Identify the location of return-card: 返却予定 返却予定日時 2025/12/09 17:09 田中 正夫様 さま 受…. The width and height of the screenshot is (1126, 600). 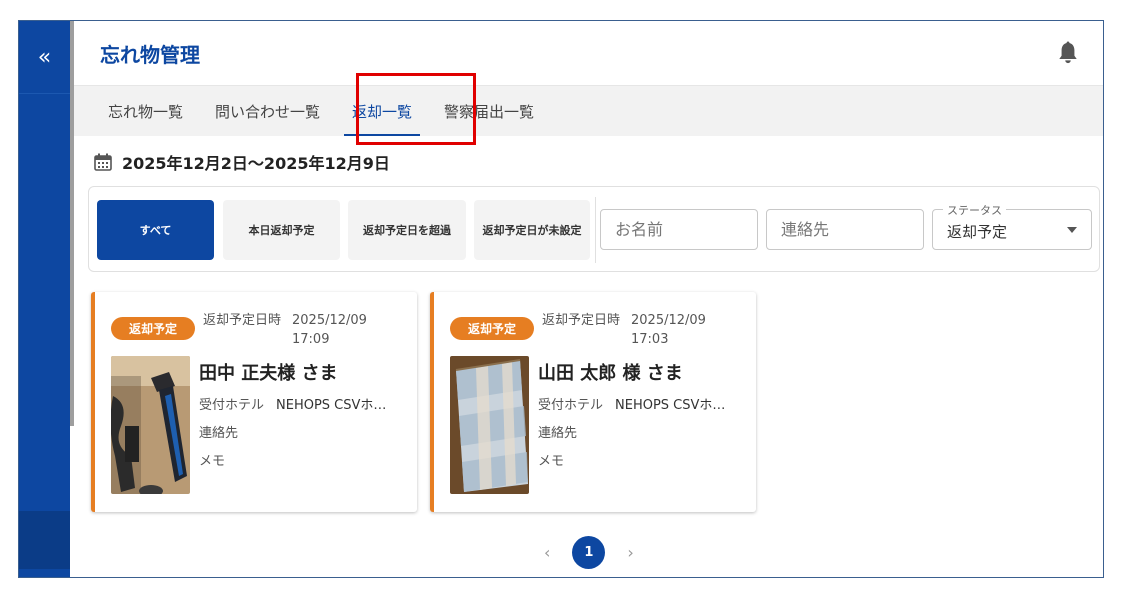
(254, 402).